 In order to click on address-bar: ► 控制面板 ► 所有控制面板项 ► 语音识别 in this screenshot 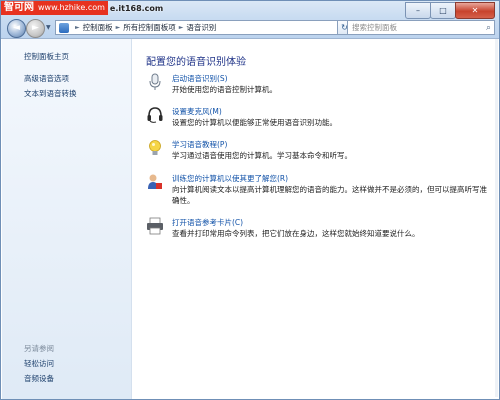, I will do `click(196, 27)`.